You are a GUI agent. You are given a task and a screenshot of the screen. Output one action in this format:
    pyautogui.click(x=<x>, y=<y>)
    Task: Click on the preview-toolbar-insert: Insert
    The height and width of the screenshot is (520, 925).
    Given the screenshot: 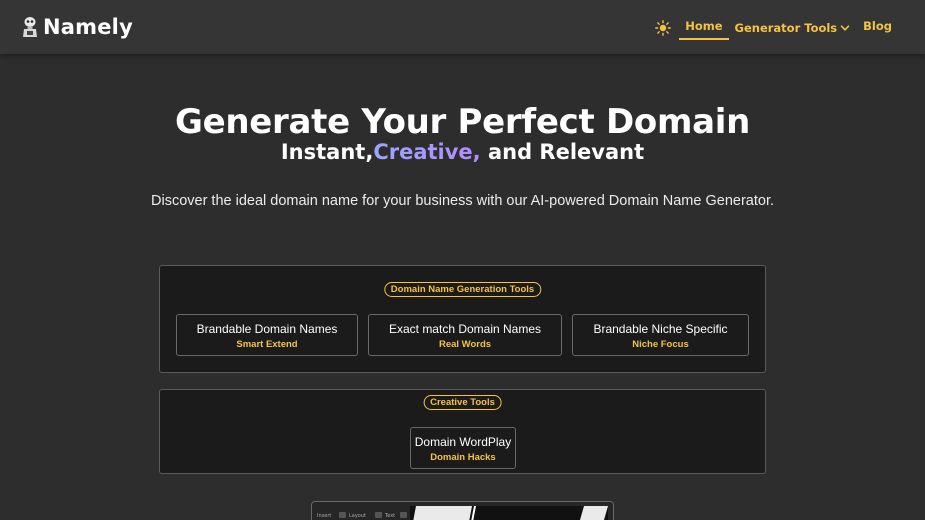 What is the action you would take?
    pyautogui.click(x=324, y=516)
    